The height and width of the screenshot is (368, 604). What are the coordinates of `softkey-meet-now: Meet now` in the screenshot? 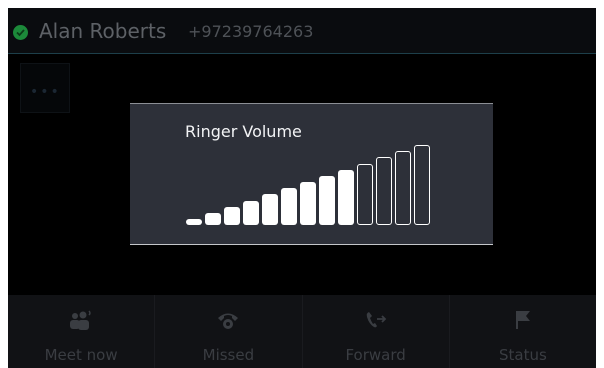 It's located at (82, 331).